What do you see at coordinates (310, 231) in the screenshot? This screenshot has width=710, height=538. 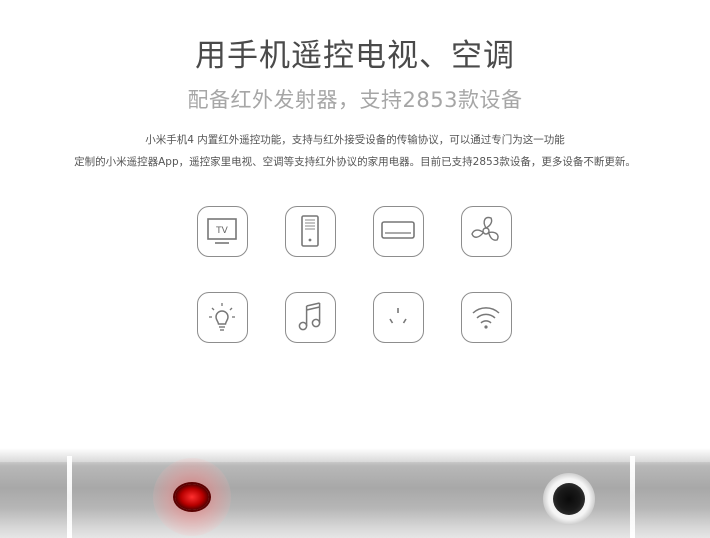 I see `set-top-box-icon` at bounding box center [310, 231].